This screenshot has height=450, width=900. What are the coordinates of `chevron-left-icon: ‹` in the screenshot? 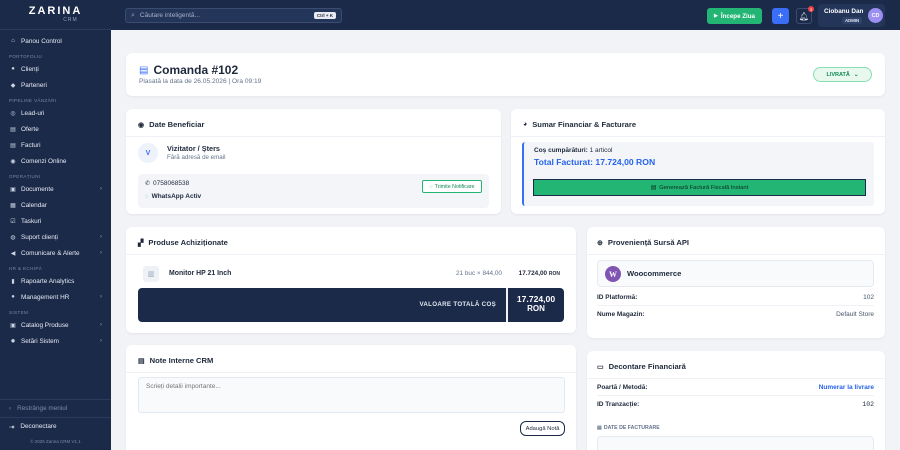 It's located at (10, 408).